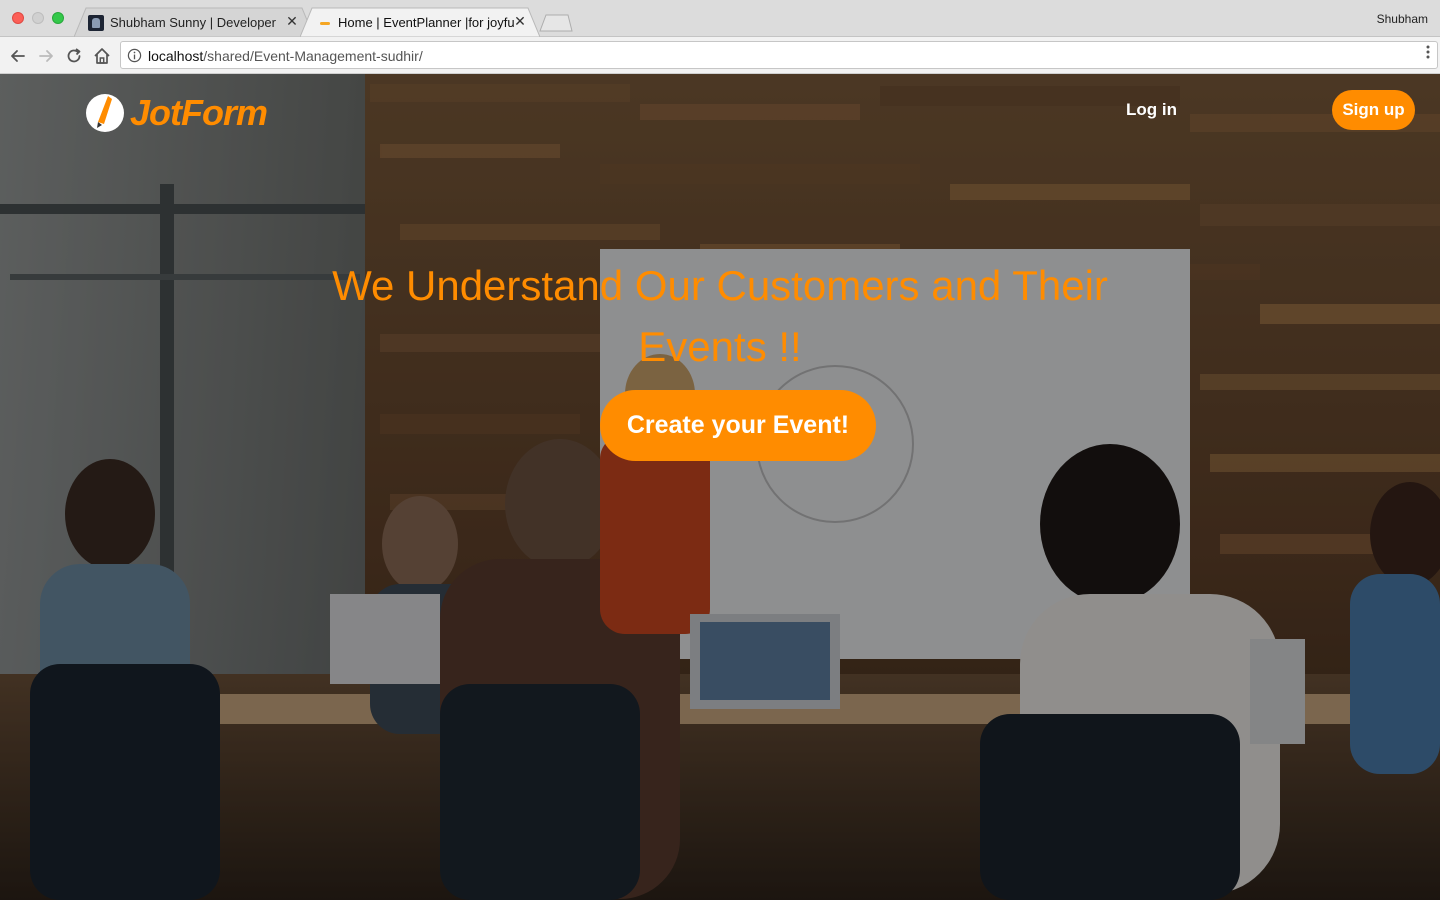 This screenshot has height=900, width=1440. I want to click on minimize-window-button, so click(38, 18).